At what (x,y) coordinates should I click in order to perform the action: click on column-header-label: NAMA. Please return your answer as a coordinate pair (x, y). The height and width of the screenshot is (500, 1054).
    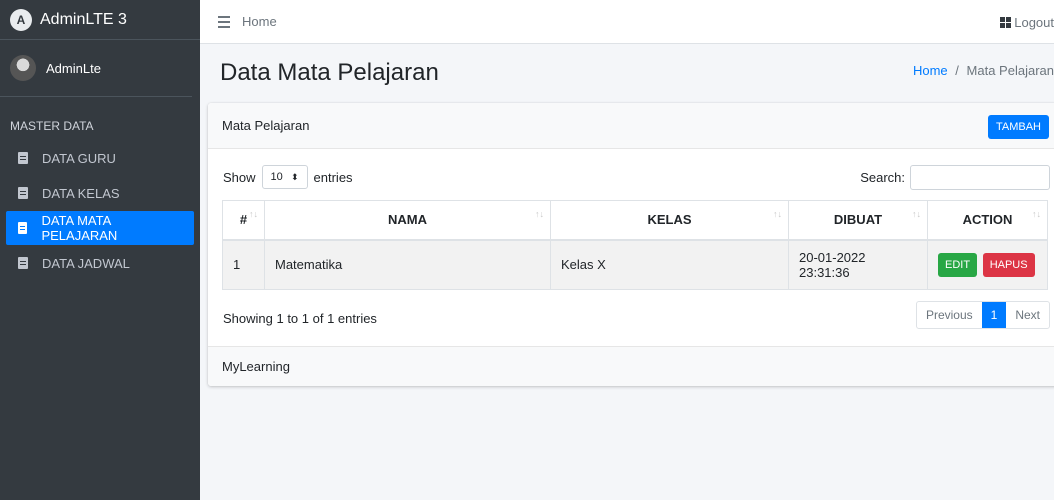
    Looking at the image, I should click on (407, 220).